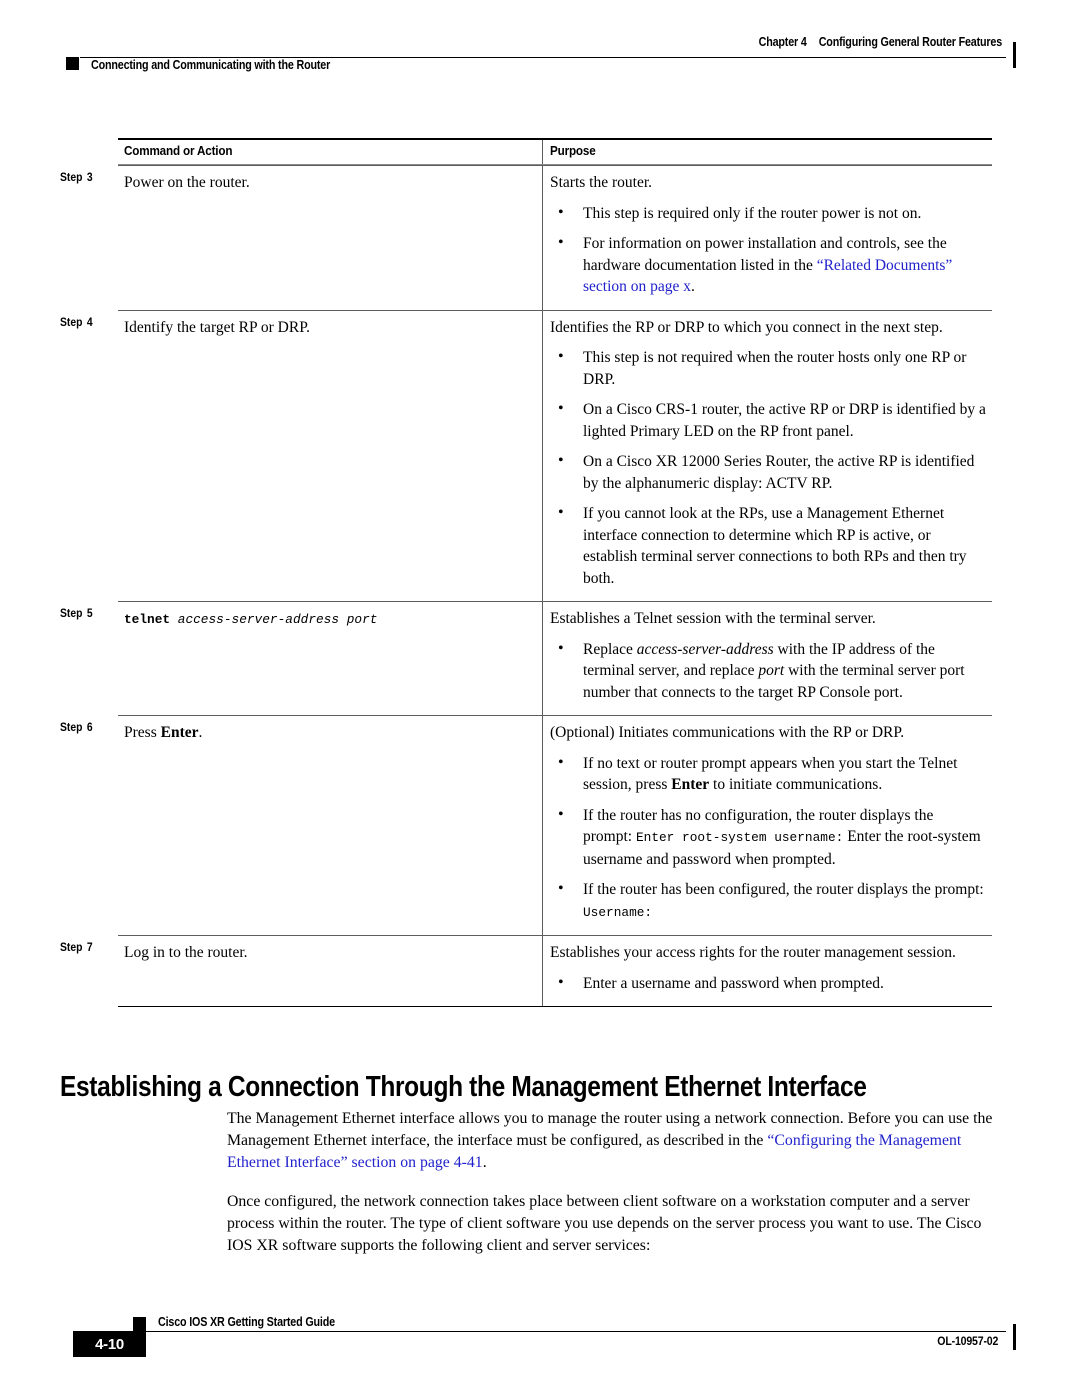 The width and height of the screenshot is (1080, 1397). What do you see at coordinates (76, 614) in the screenshot?
I see `step-label-5: Step 5` at bounding box center [76, 614].